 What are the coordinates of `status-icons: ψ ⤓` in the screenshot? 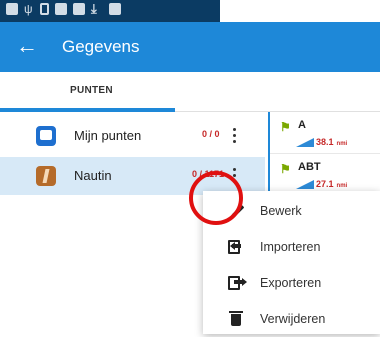 It's located at (63, 8).